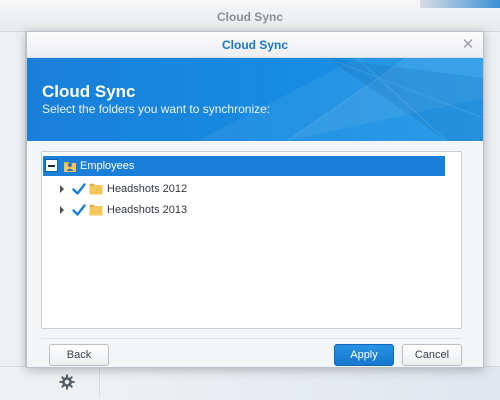 This screenshot has height=400, width=500. I want to click on footer-divider, so click(251, 338).